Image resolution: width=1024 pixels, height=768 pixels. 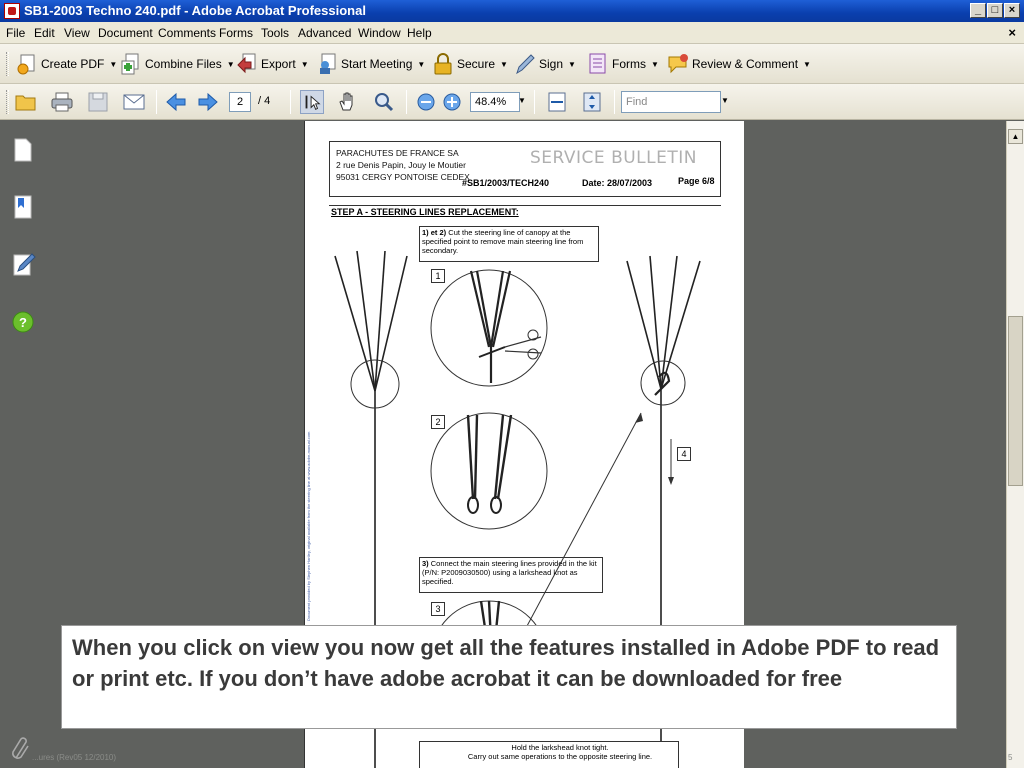 What do you see at coordinates (324, 33) in the screenshot?
I see `menu-advanced: Advanced` at bounding box center [324, 33].